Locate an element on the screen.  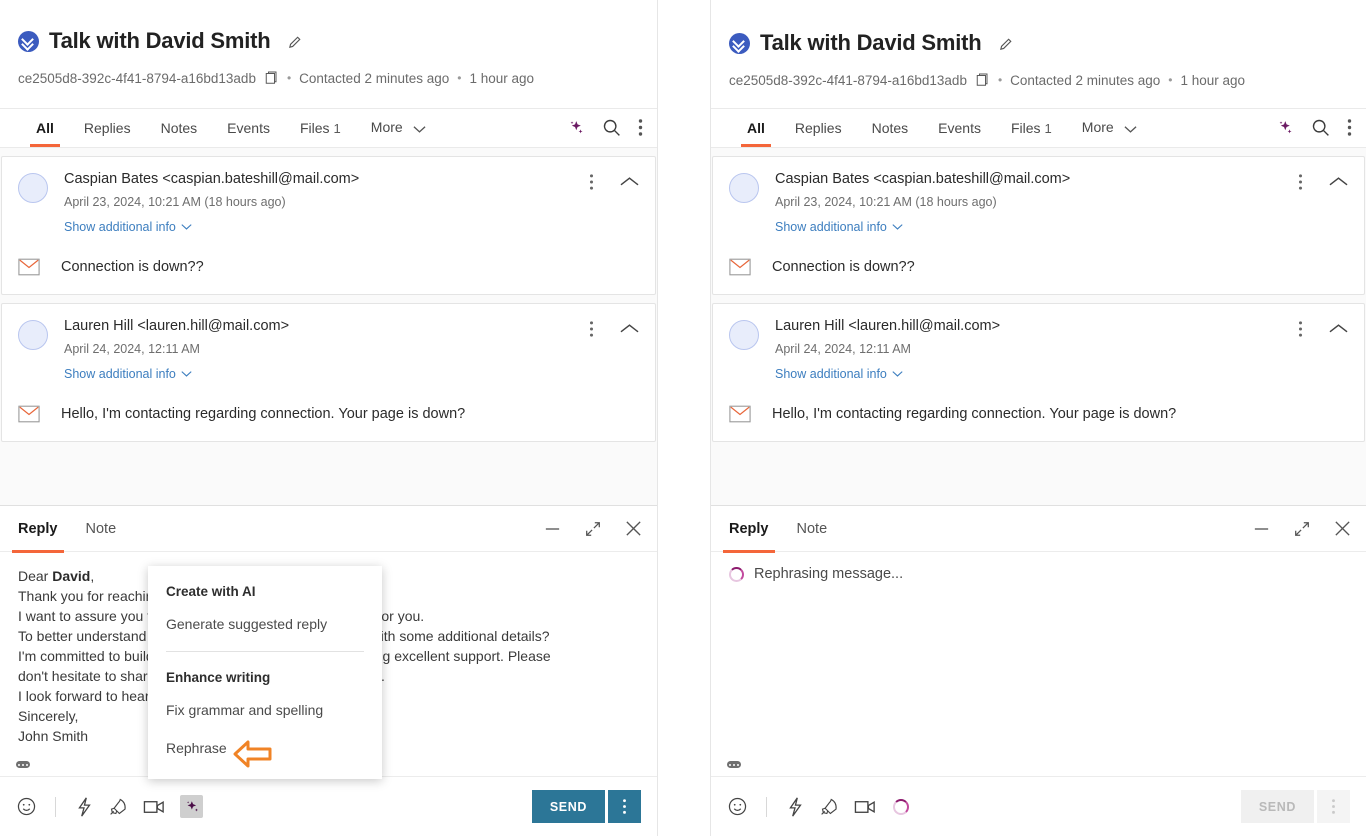
contacted-status: Contacted 2 minutes ago is located at coordinates (1085, 80).